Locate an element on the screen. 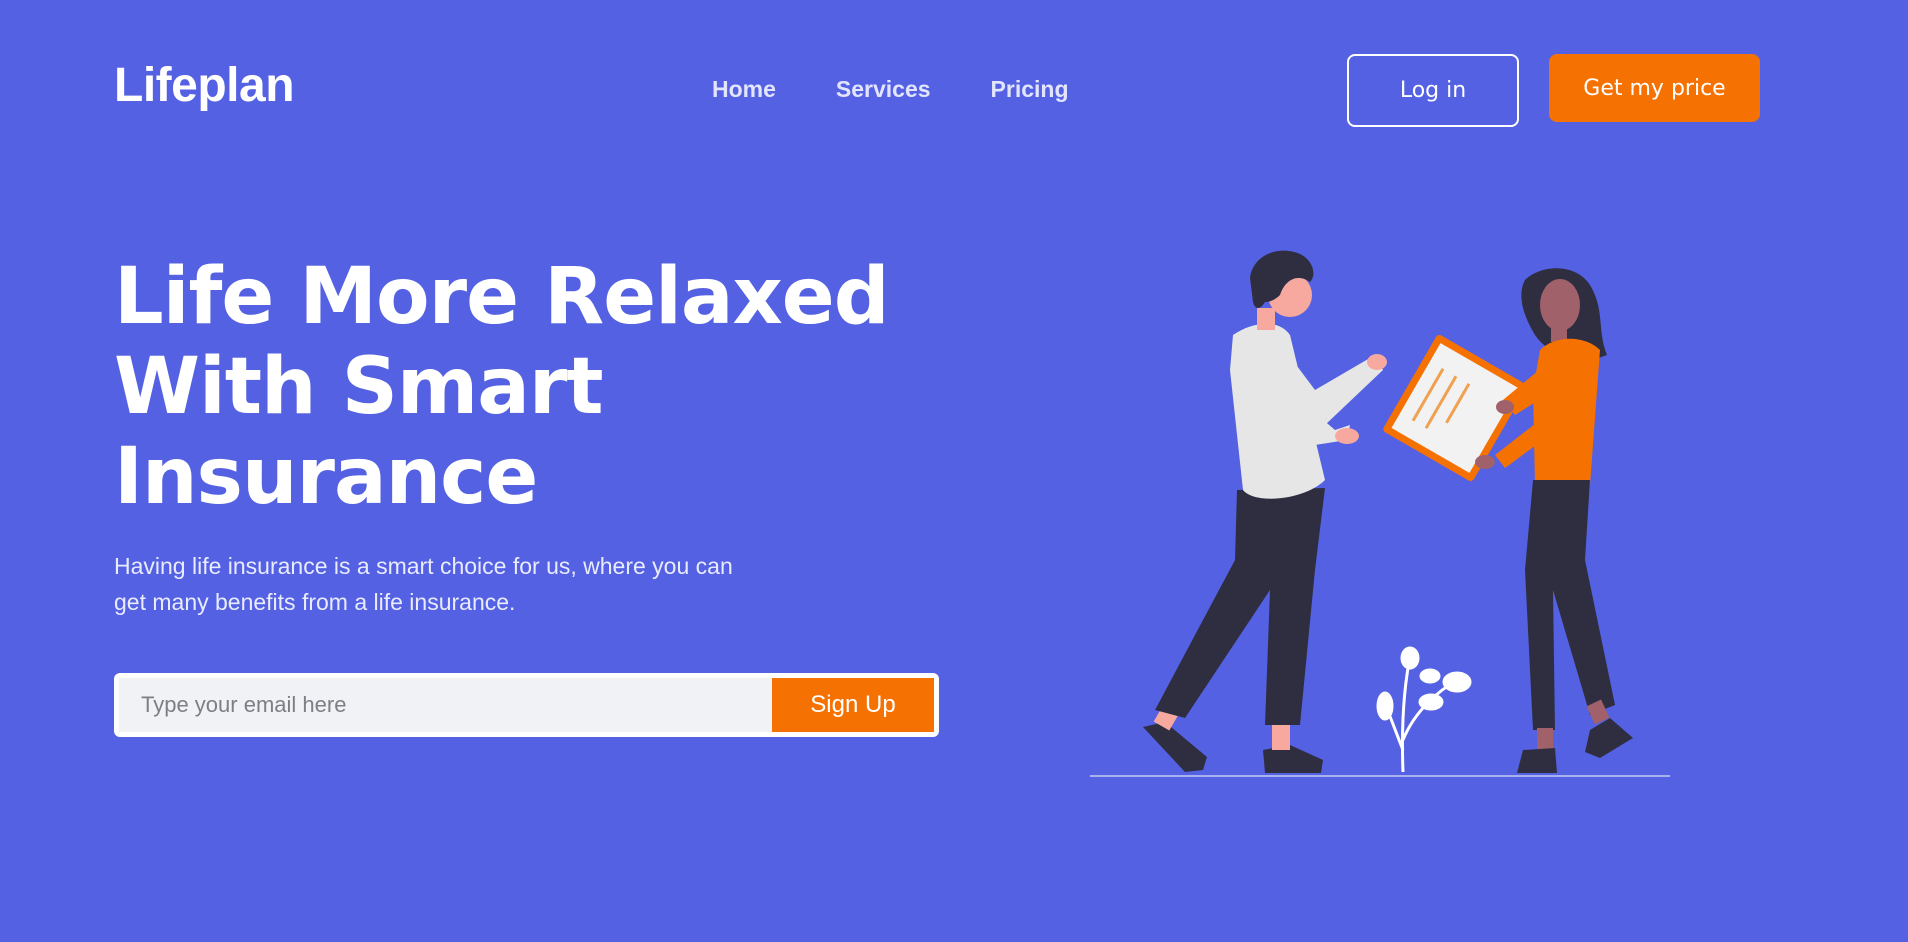 The width and height of the screenshot is (1908, 942). signup-form: Sign Up is located at coordinates (526, 705).